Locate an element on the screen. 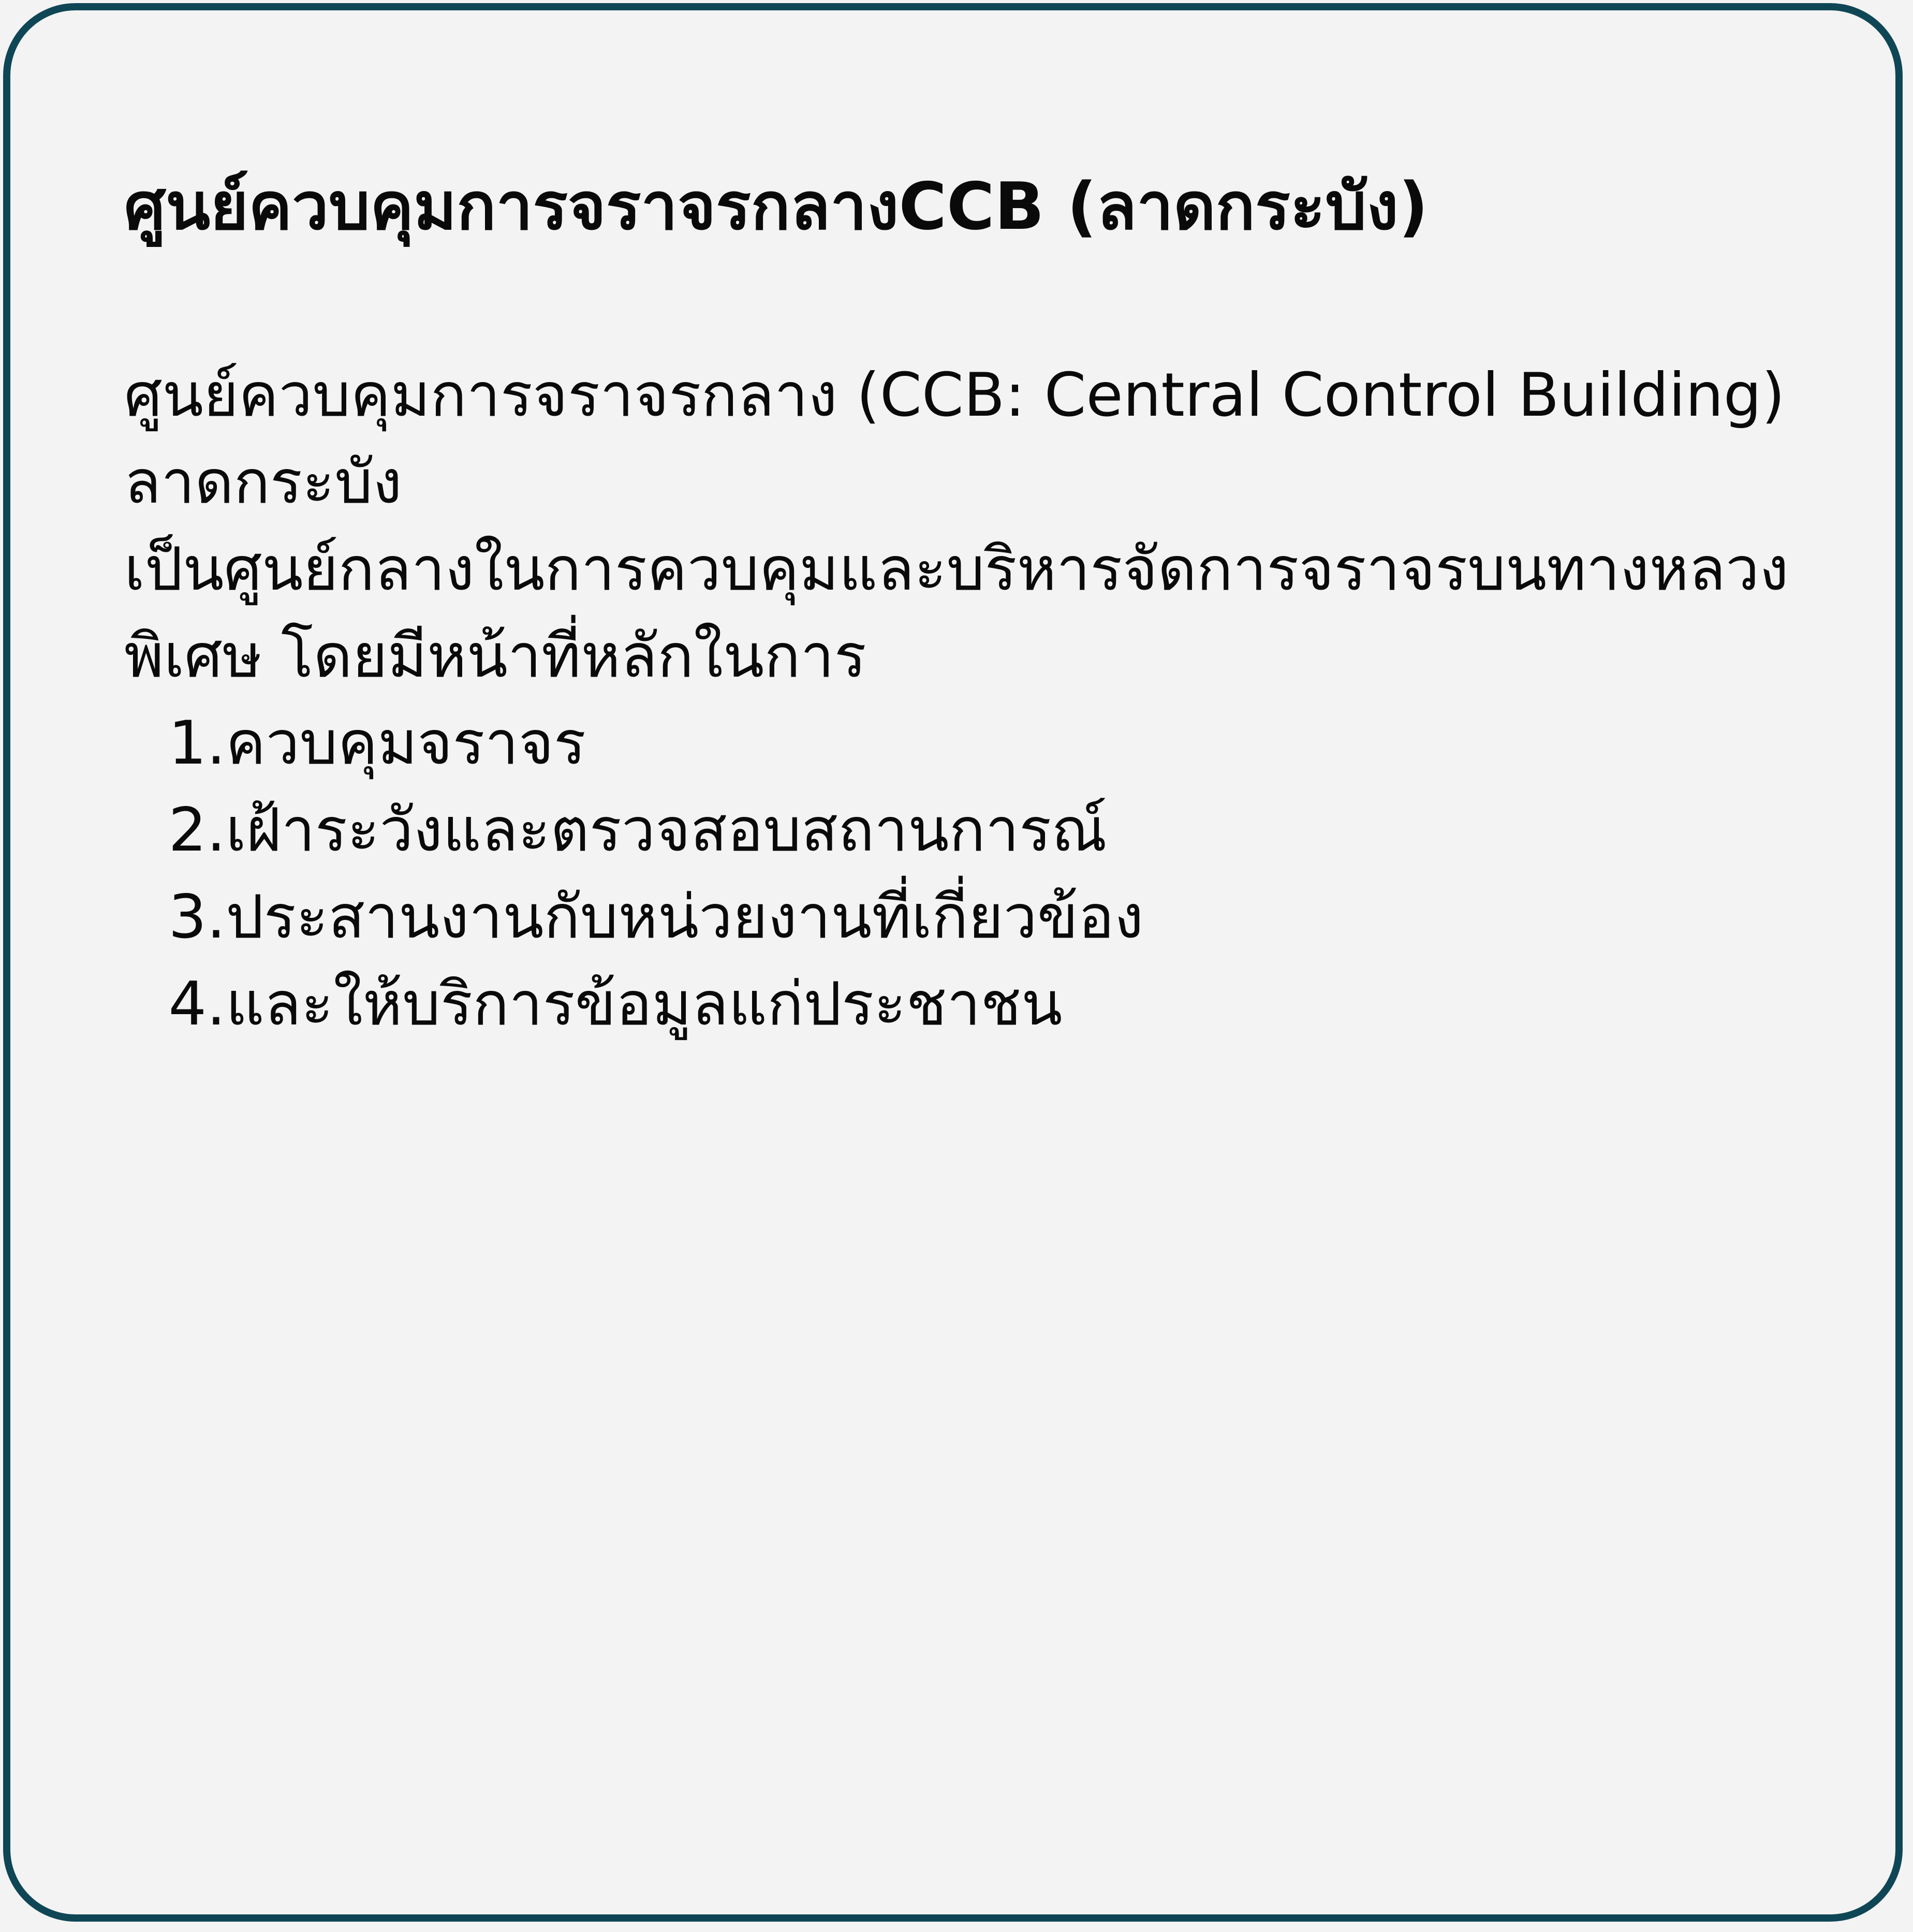 The image size is (1913, 1932). card-title: ศูนย์ควบคุมการจราจรกลางCCB (ลาดกระบัง) is located at coordinates (776, 206).